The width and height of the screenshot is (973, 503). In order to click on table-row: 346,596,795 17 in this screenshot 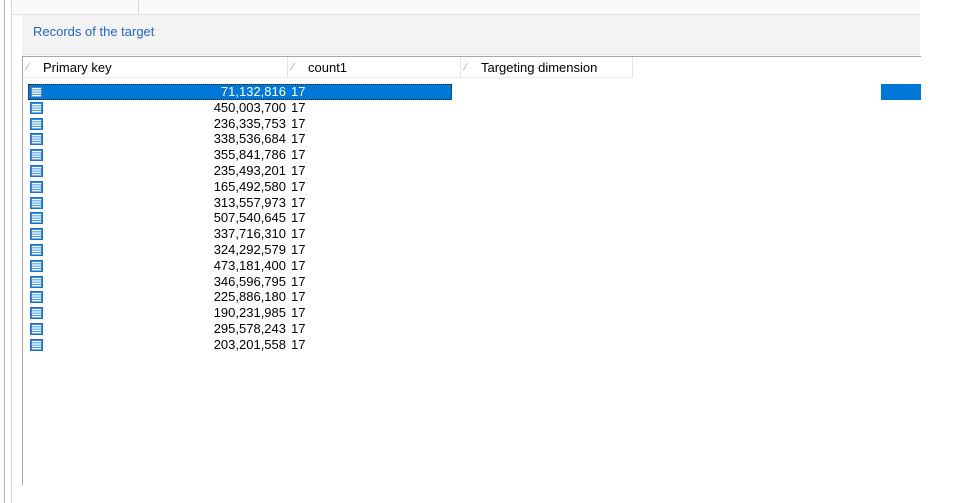, I will do `click(472, 282)`.